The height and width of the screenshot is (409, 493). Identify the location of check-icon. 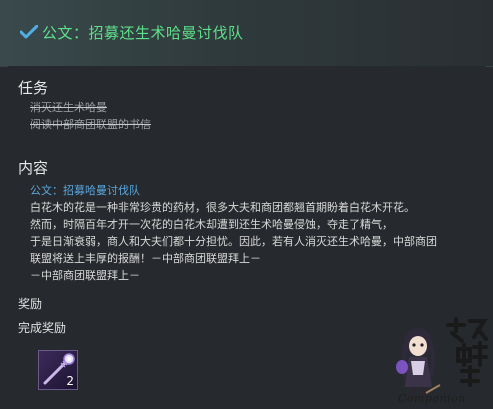
(29, 32).